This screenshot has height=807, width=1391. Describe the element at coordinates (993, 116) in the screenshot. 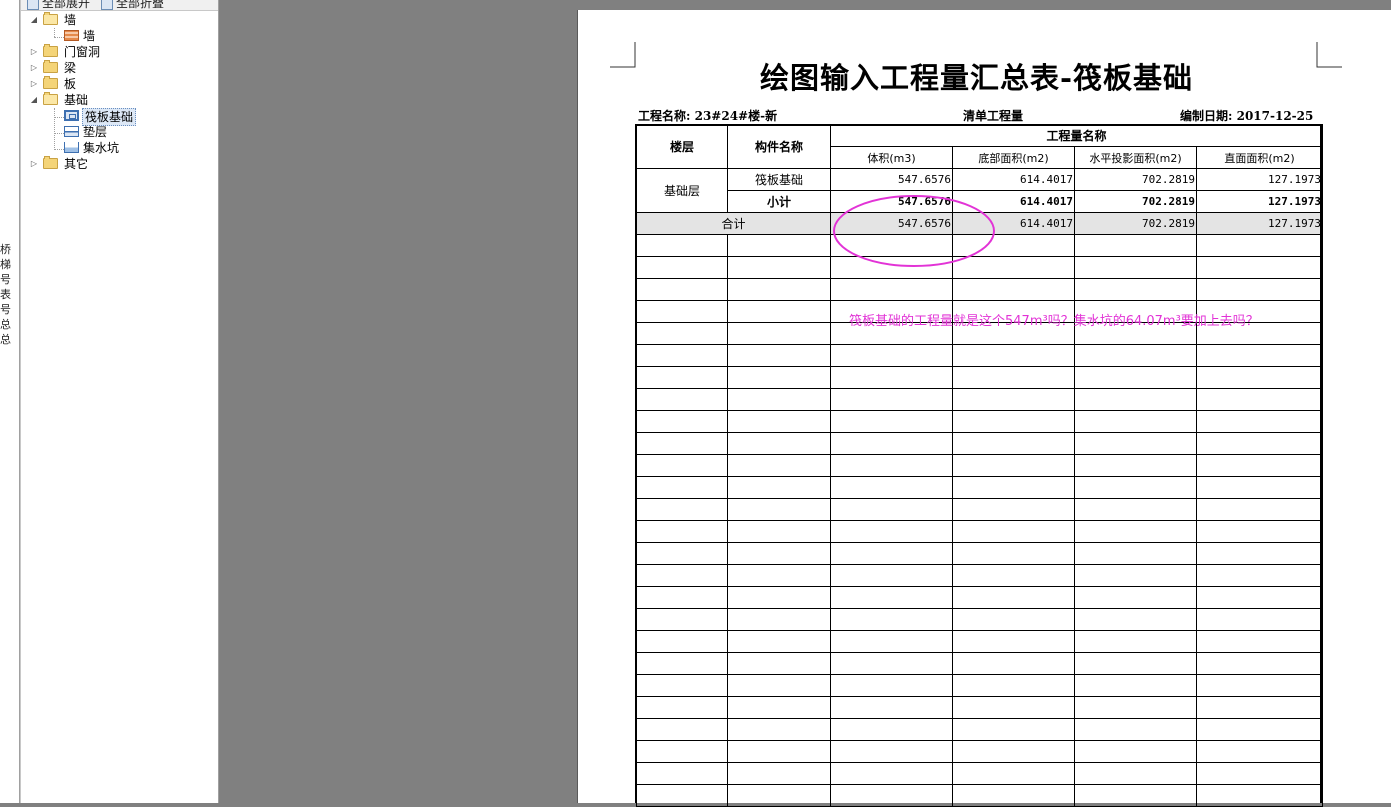

I see `list-type: 清单工程量` at that location.